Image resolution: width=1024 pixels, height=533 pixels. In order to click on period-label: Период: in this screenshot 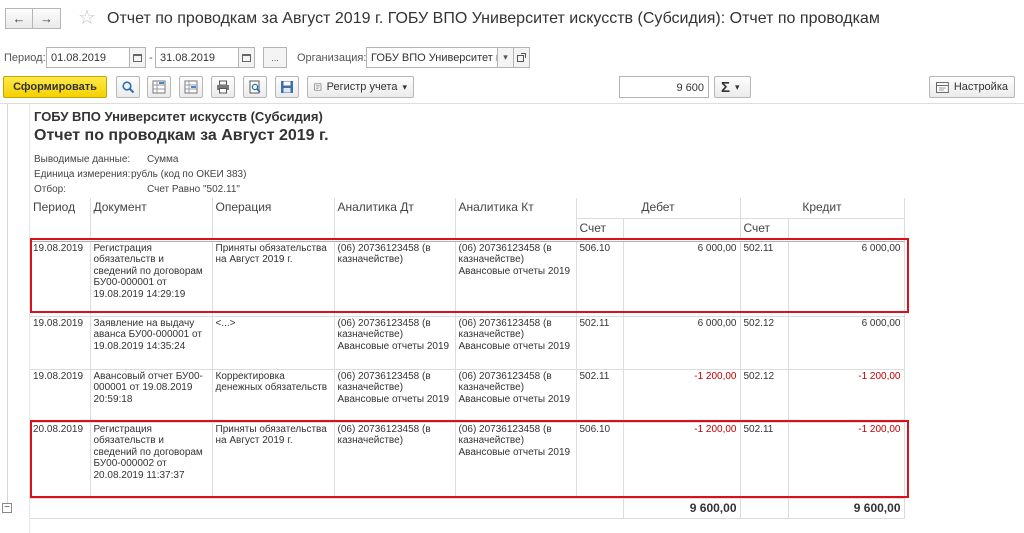, I will do `click(25, 58)`.